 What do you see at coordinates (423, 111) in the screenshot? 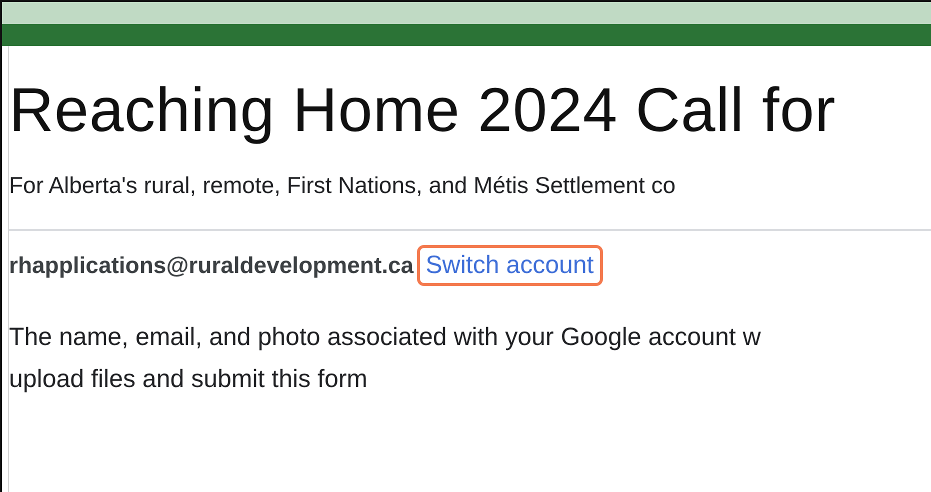
I see `form-title: Reaching Home 2024 Call for` at bounding box center [423, 111].